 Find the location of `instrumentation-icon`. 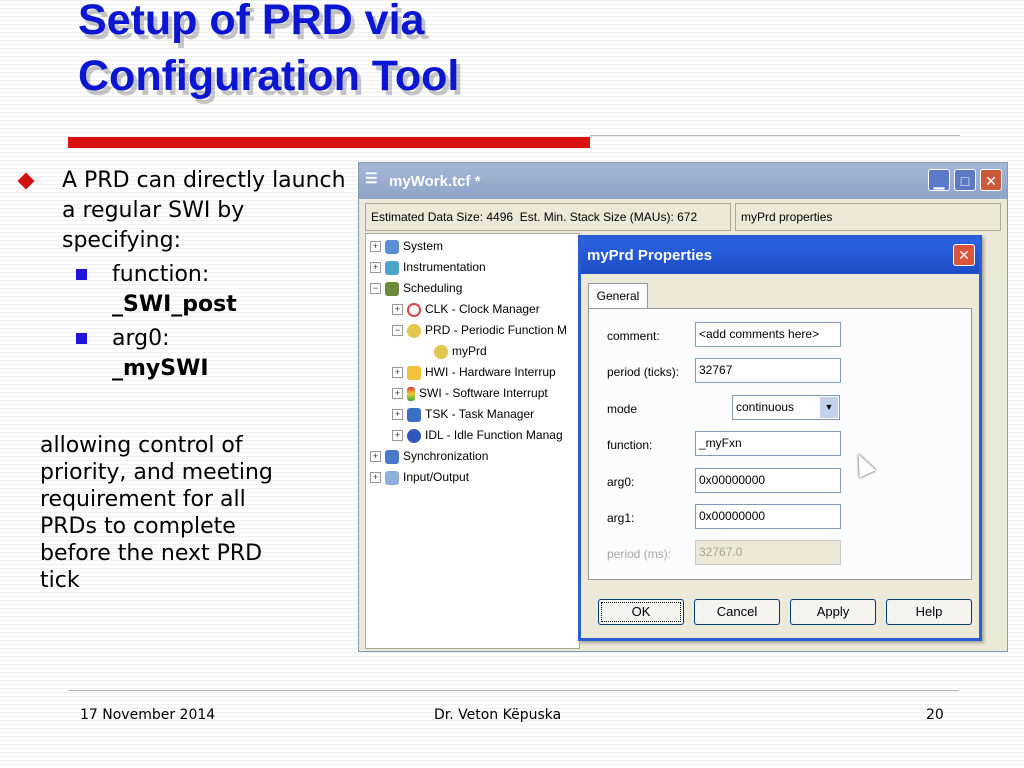

instrumentation-icon is located at coordinates (392, 267).